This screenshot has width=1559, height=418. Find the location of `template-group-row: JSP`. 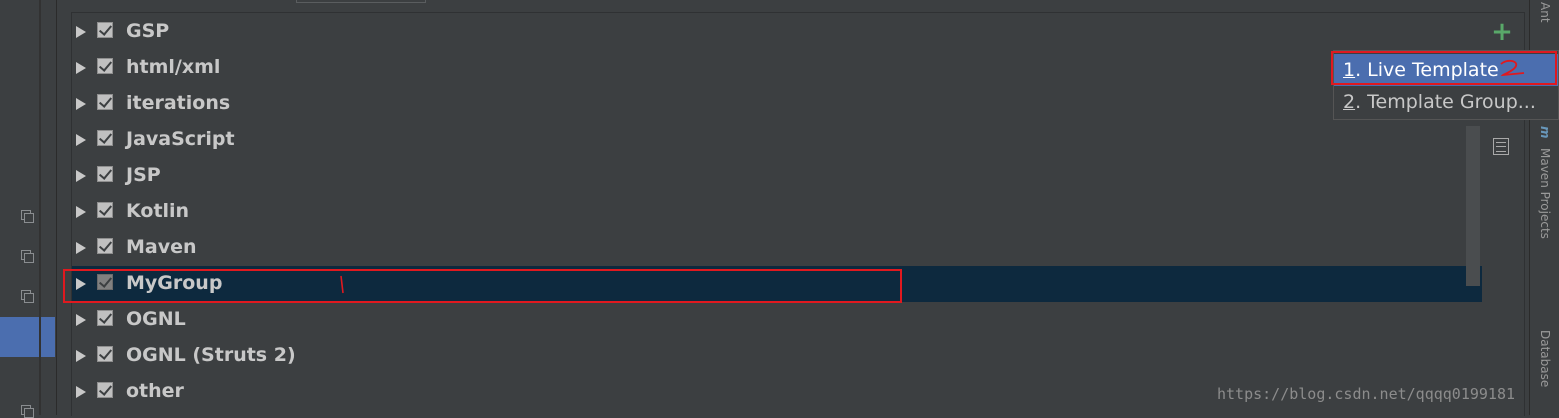

template-group-row: JSP is located at coordinates (777, 176).